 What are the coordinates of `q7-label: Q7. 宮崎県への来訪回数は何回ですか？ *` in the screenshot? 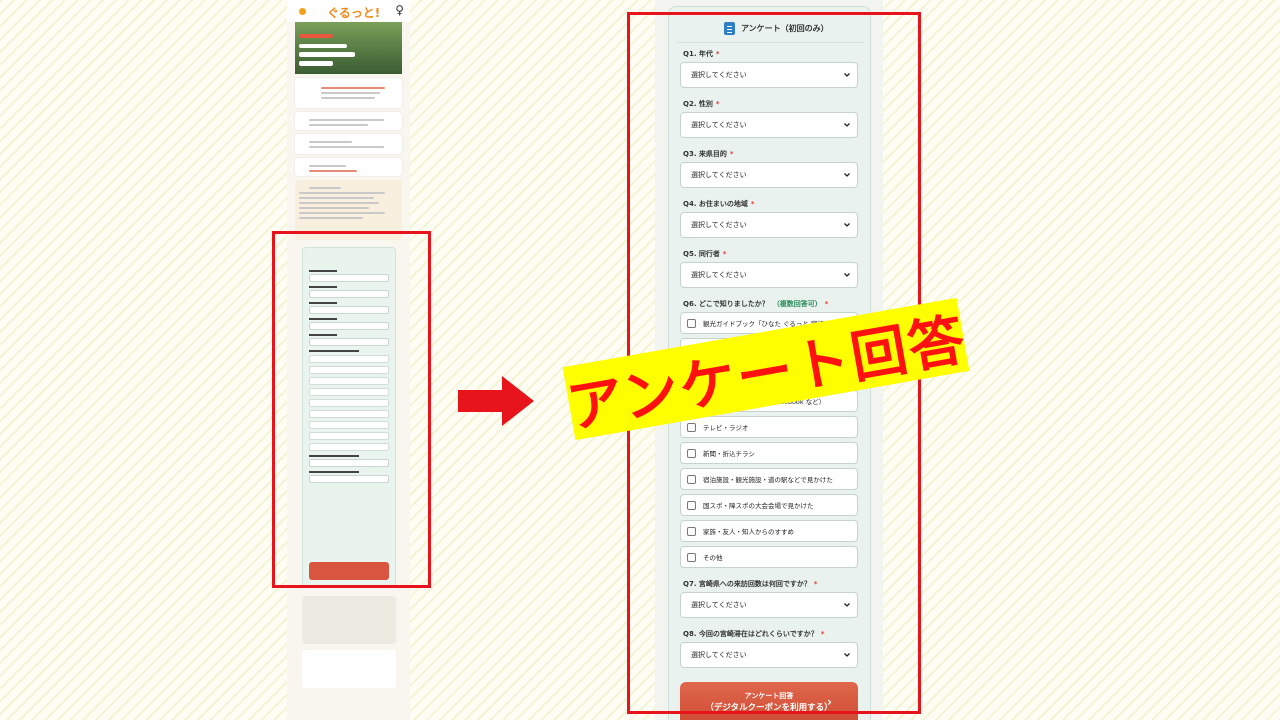 It's located at (750, 584).